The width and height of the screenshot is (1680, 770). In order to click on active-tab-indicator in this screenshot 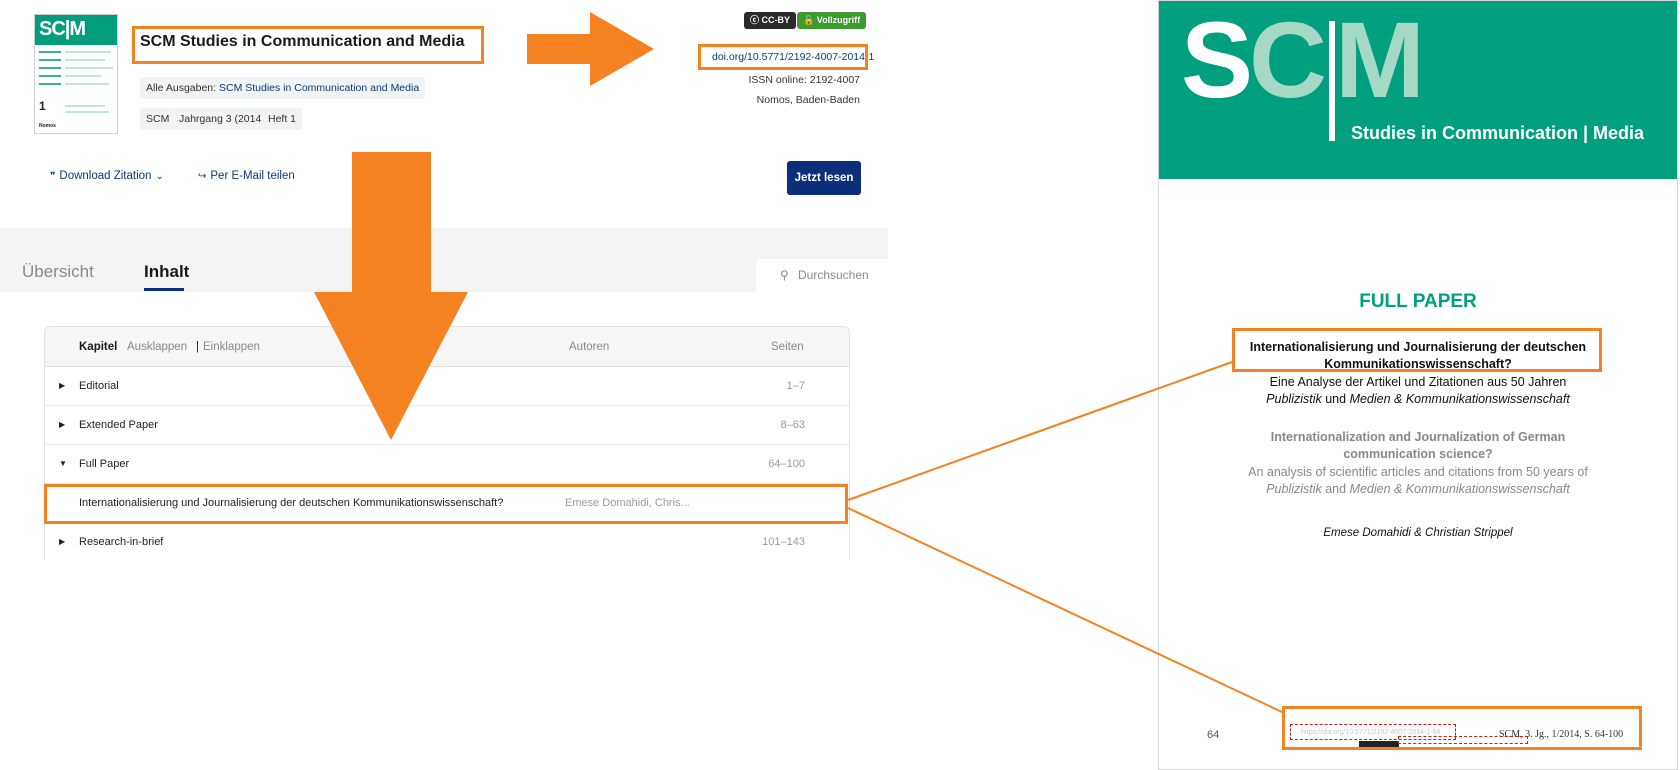, I will do `click(164, 289)`.